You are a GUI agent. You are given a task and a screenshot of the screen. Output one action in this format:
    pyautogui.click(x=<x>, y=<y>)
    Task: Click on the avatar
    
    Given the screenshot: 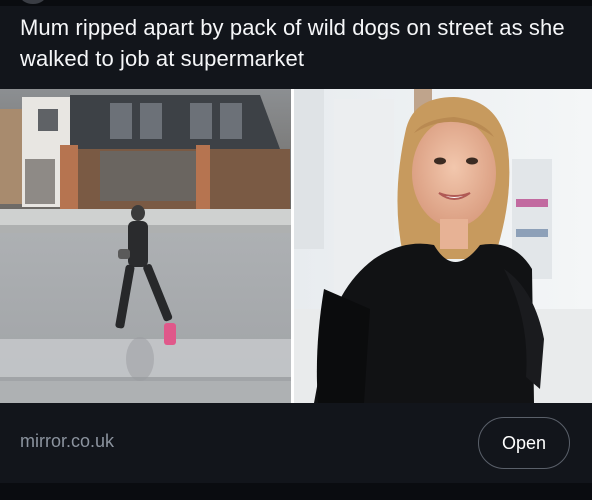 What is the action you would take?
    pyautogui.click(x=33, y=2)
    